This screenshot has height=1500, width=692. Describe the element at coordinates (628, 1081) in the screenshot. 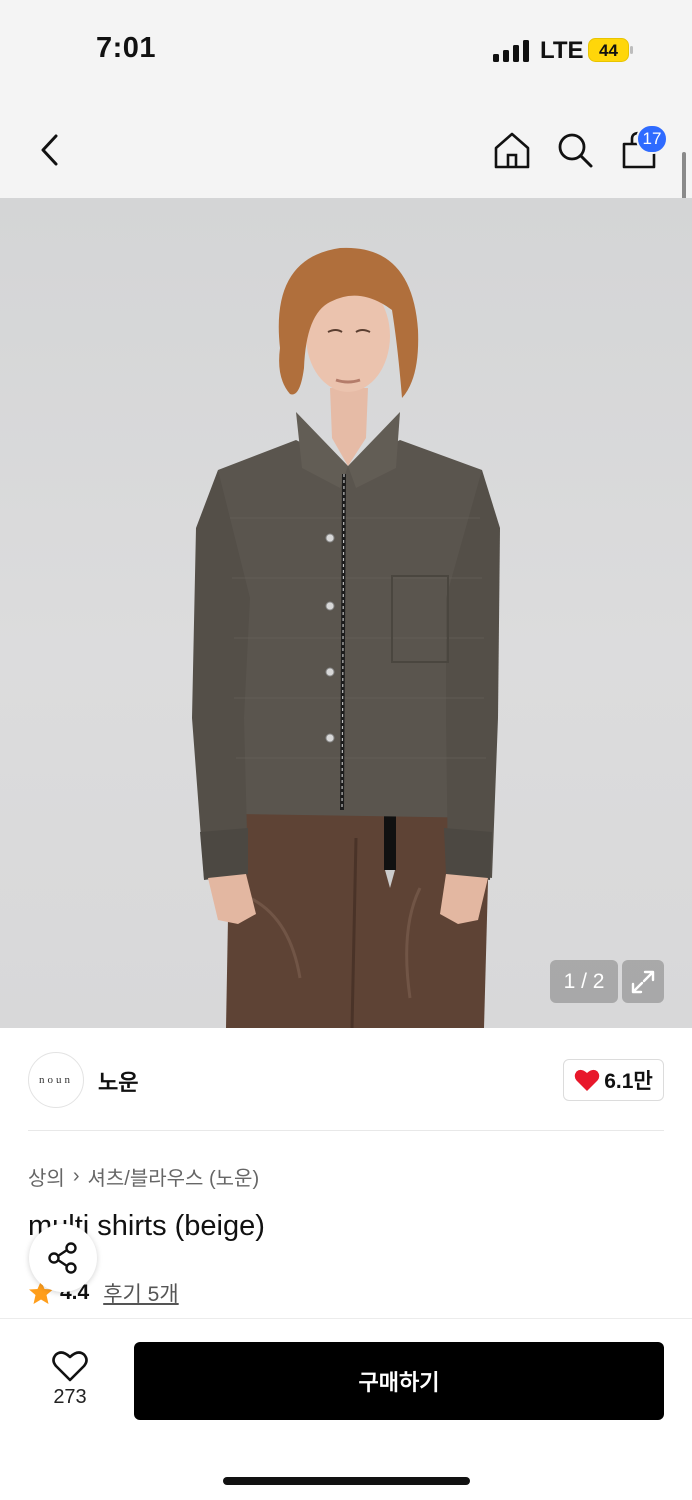

I see `brand-like-count: 6.1만` at that location.